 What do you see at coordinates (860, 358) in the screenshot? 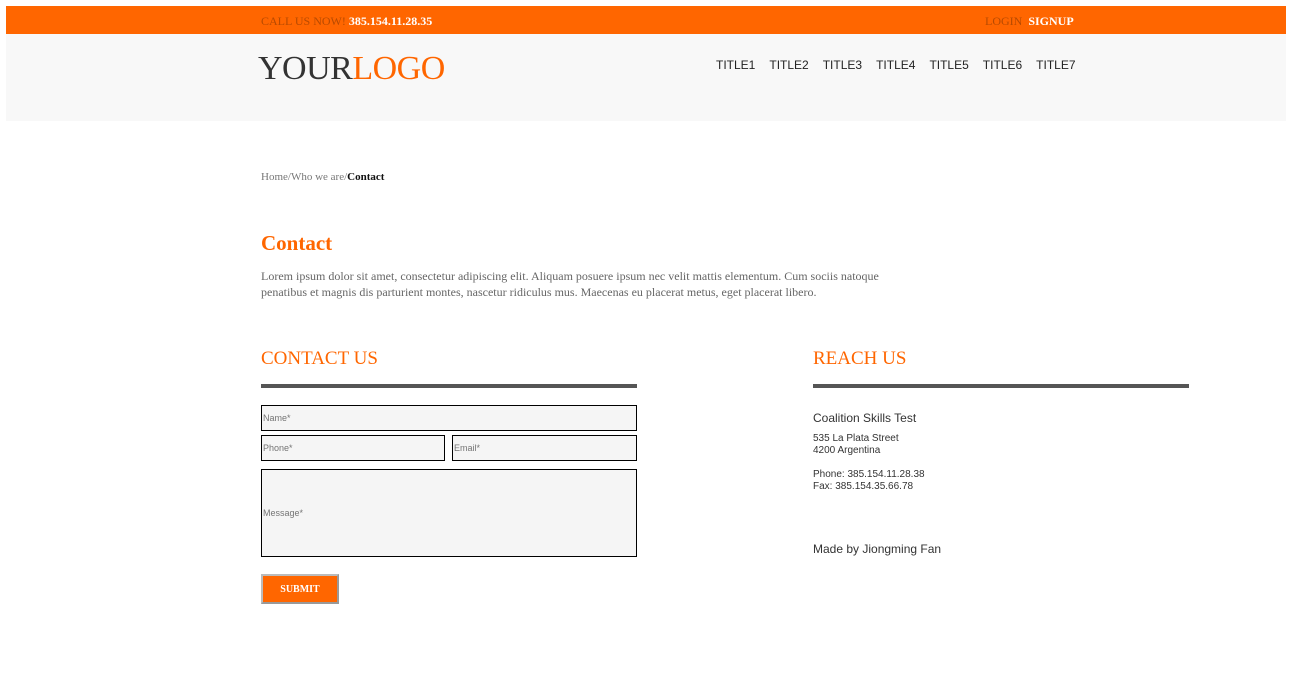
I see `reach-us-heading: REACH US` at bounding box center [860, 358].